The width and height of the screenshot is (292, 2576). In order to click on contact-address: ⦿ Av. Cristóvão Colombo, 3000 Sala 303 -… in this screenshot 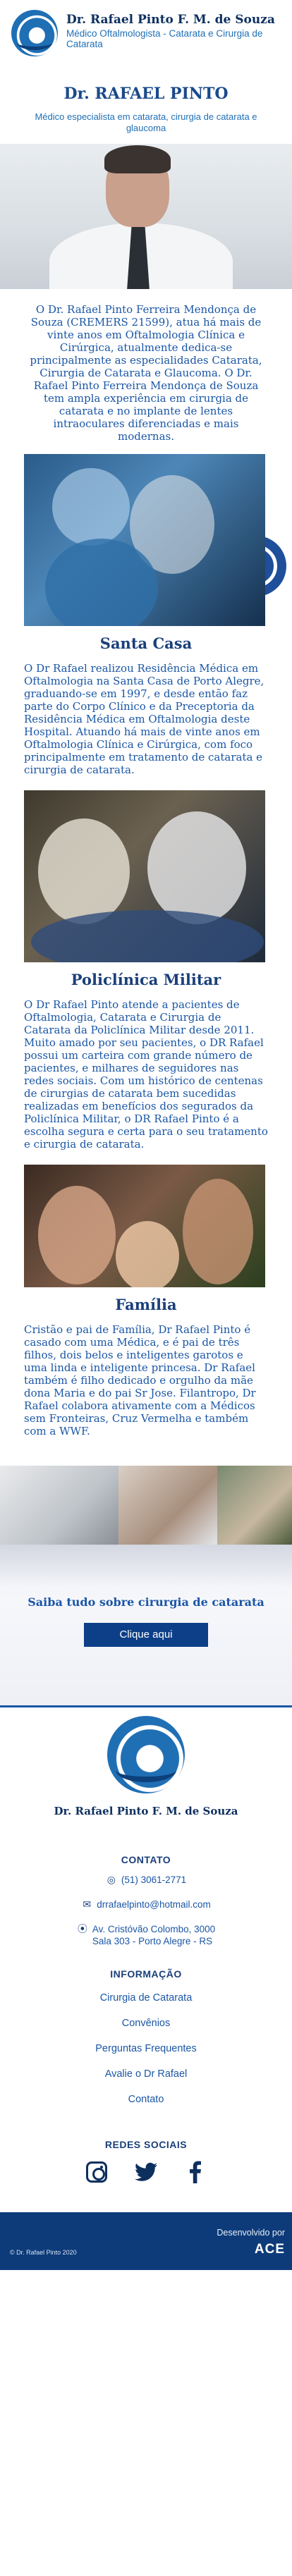, I will do `click(146, 1935)`.